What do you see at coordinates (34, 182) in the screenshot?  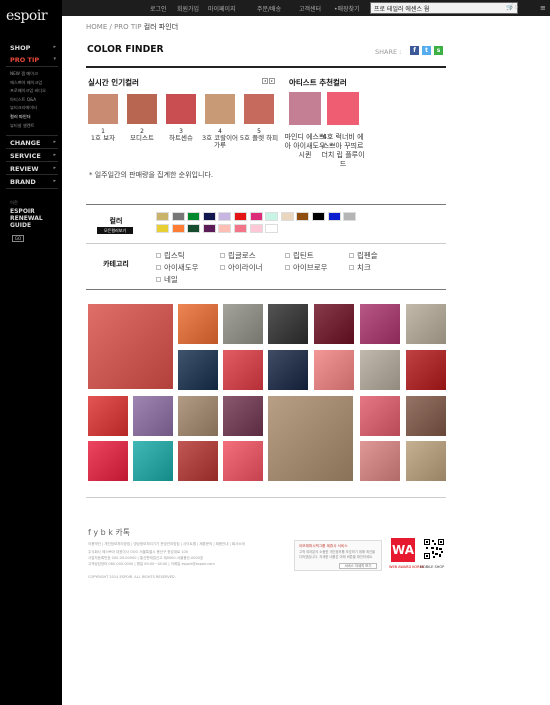 I see `nav-brand: BRAND ▸` at bounding box center [34, 182].